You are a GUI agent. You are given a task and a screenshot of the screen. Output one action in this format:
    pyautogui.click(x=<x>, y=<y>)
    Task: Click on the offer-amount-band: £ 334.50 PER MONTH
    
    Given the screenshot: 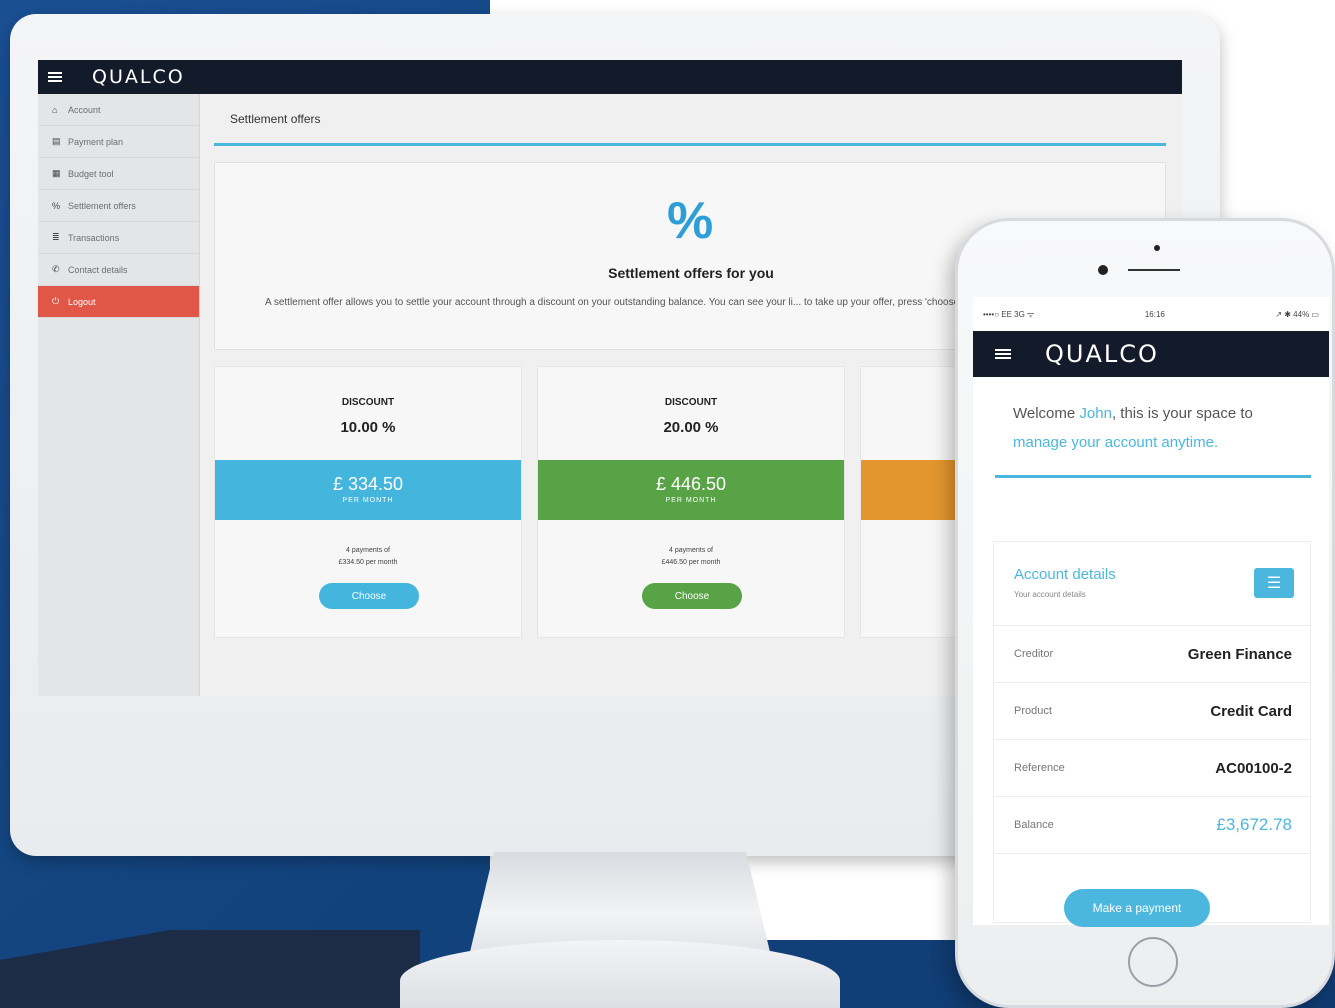 What is the action you would take?
    pyautogui.click(x=368, y=490)
    